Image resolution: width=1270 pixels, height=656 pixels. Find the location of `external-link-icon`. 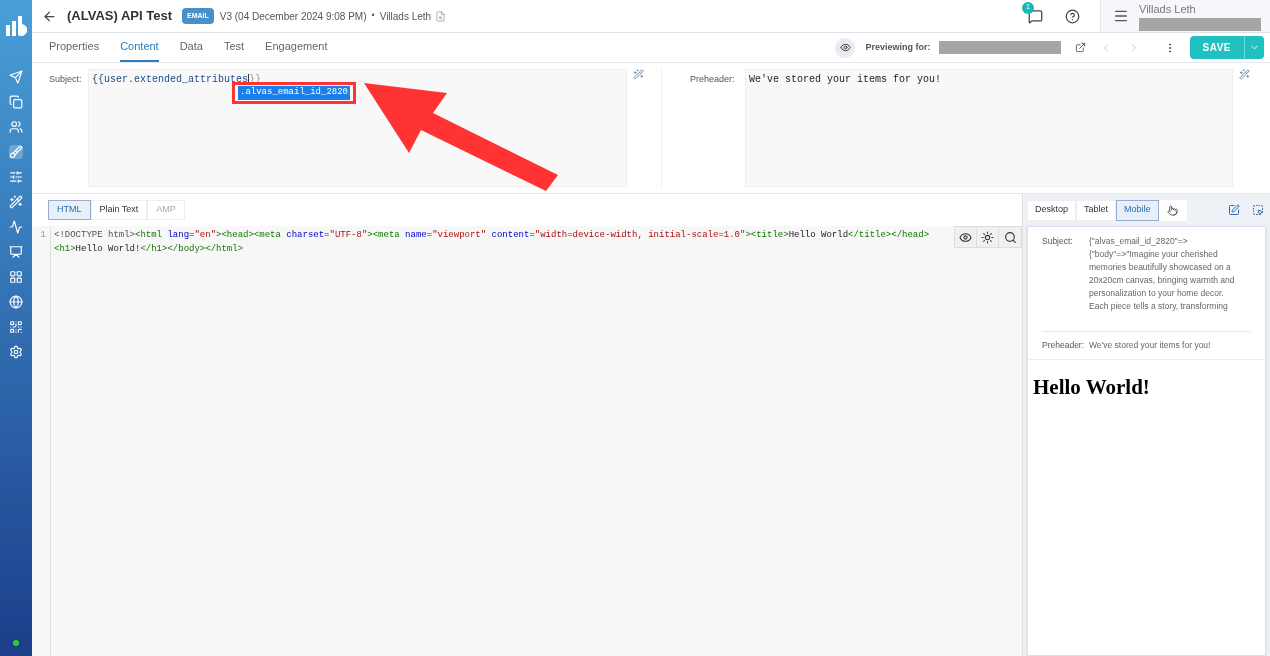

external-link-icon is located at coordinates (1080, 47).